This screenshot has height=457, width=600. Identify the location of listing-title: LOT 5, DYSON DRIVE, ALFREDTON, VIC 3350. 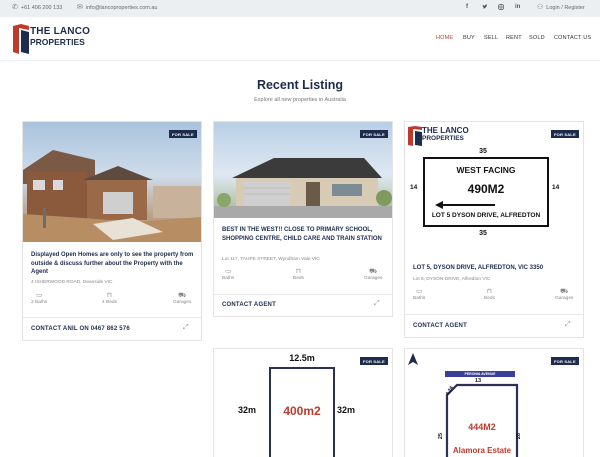
(496, 268).